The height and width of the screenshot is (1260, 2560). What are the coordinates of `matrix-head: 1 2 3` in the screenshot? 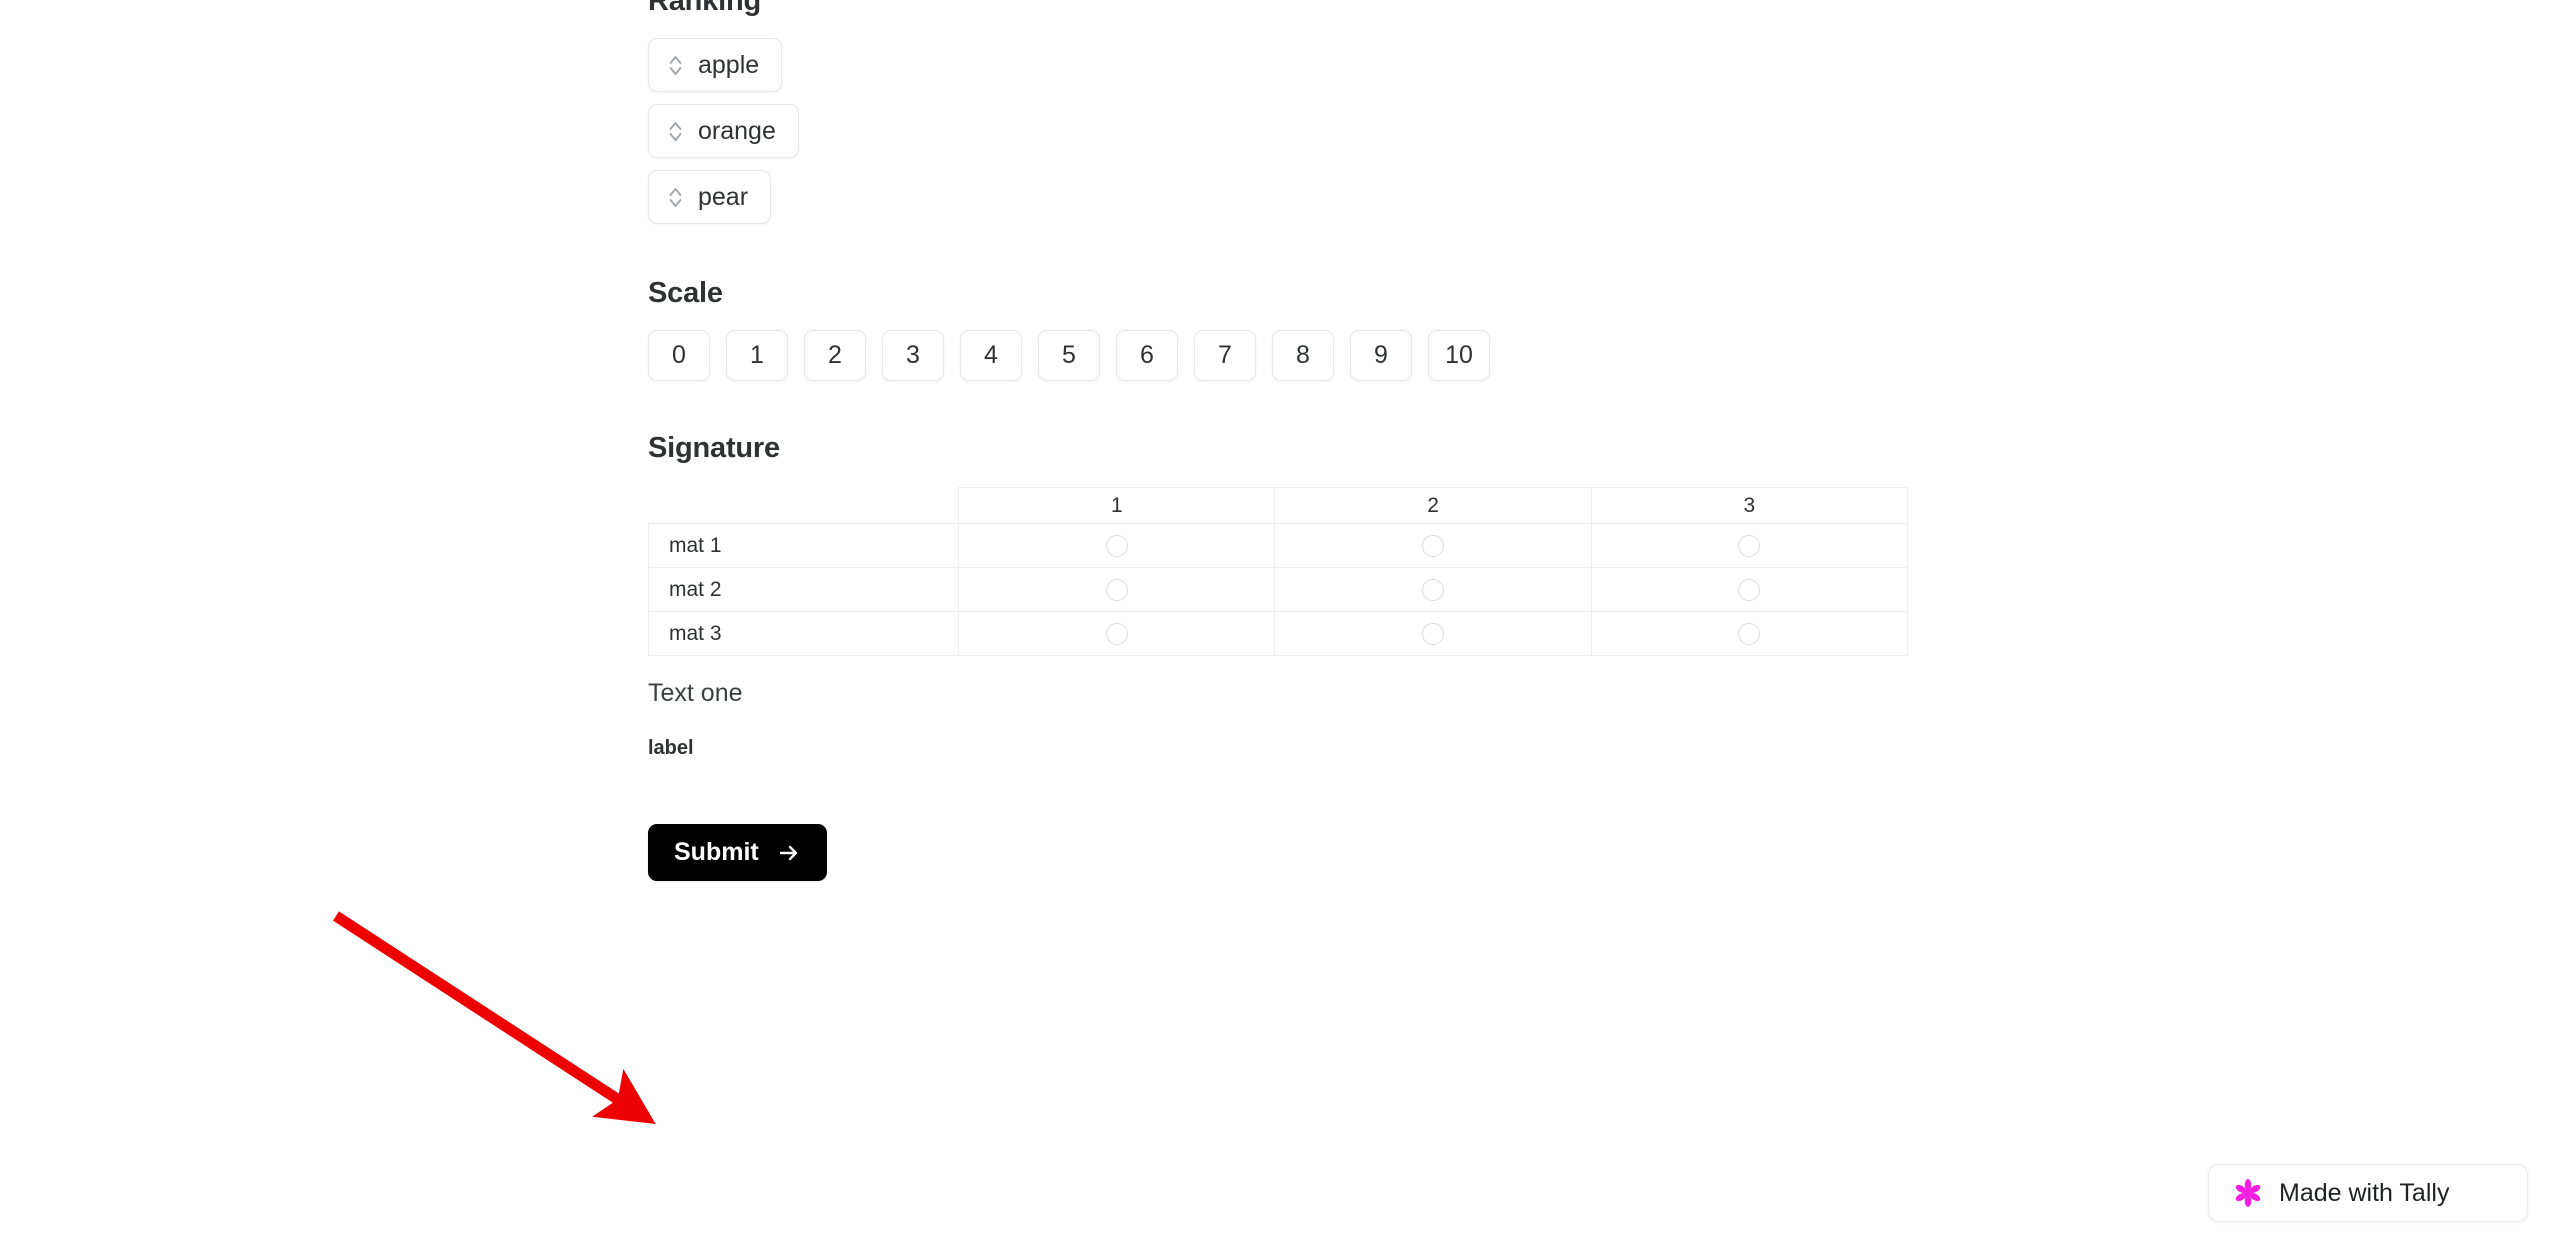 It's located at (1278, 505).